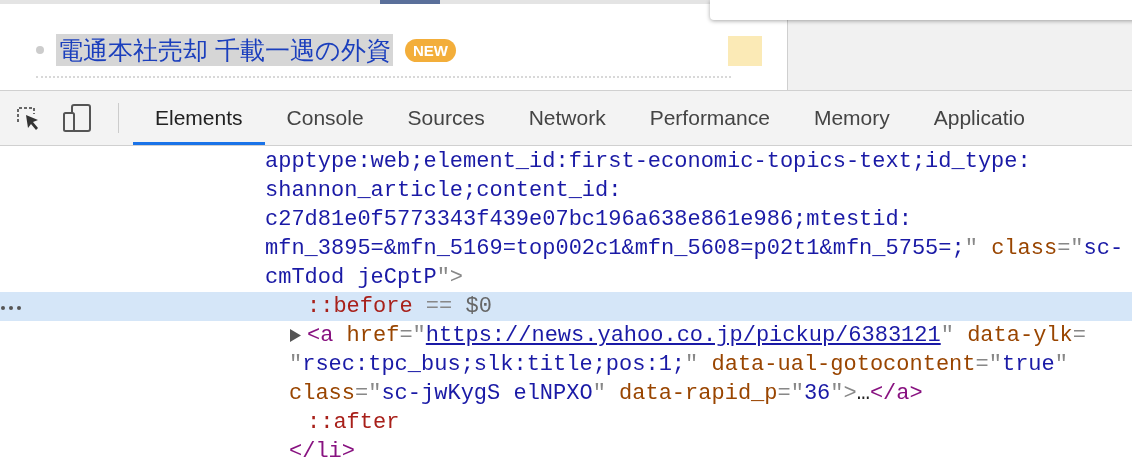 This screenshot has width=1132, height=458. What do you see at coordinates (566, 335) in the screenshot?
I see `code-line: <a href="https://news.yahoo.co.jp/pickup/6383121" data-ylk=` at bounding box center [566, 335].